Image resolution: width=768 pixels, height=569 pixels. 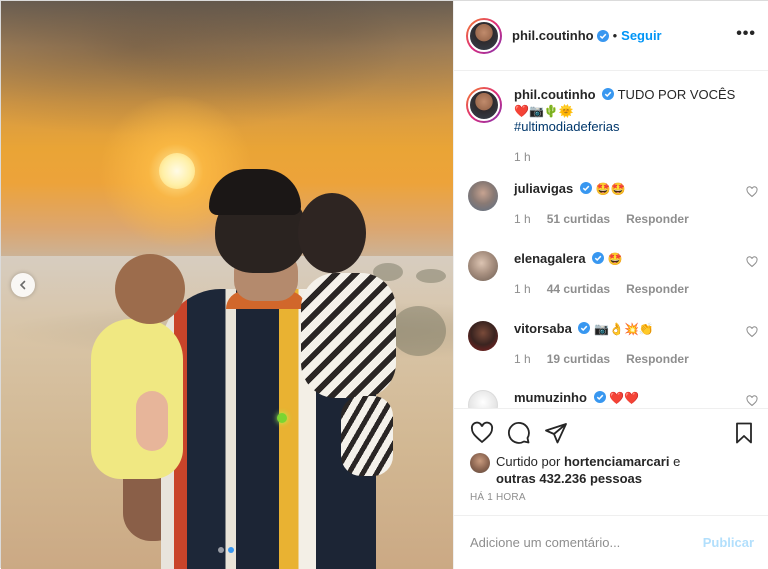 What do you see at coordinates (152, 421) in the screenshot?
I see `baby-left-leg` at bounding box center [152, 421].